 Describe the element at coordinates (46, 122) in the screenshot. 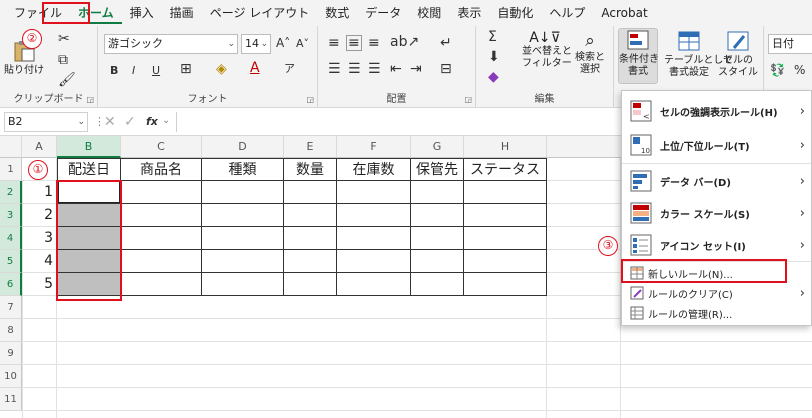

I see `name-box: B2 ⌄` at that location.